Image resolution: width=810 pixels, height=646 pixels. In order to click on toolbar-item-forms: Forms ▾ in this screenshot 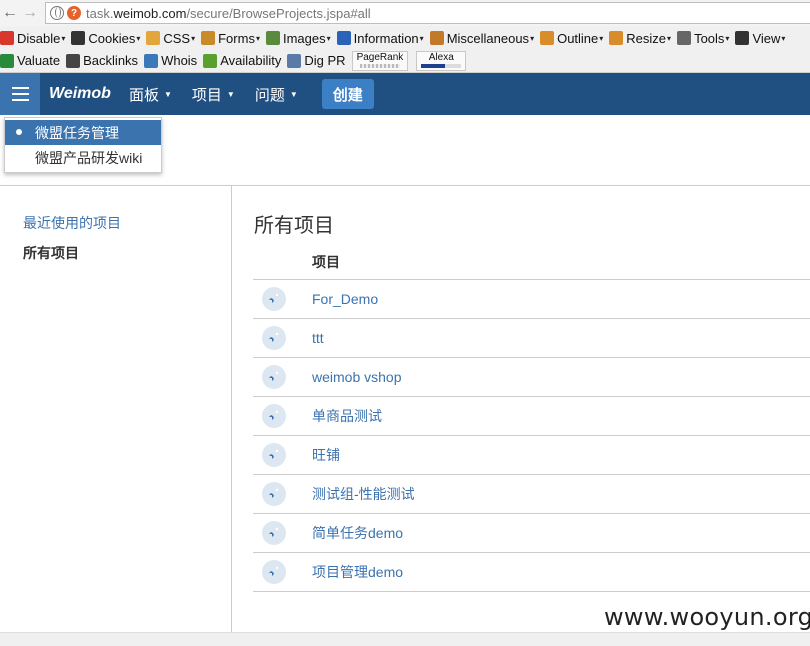, I will do `click(230, 38)`.